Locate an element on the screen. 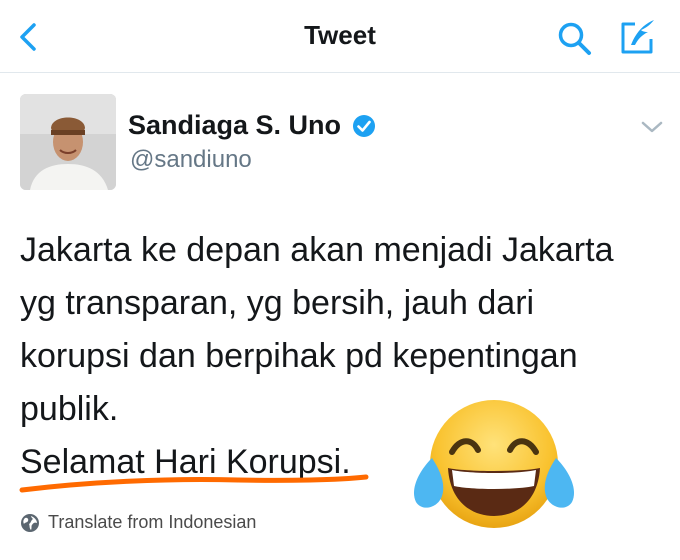  avatar is located at coordinates (68, 142).